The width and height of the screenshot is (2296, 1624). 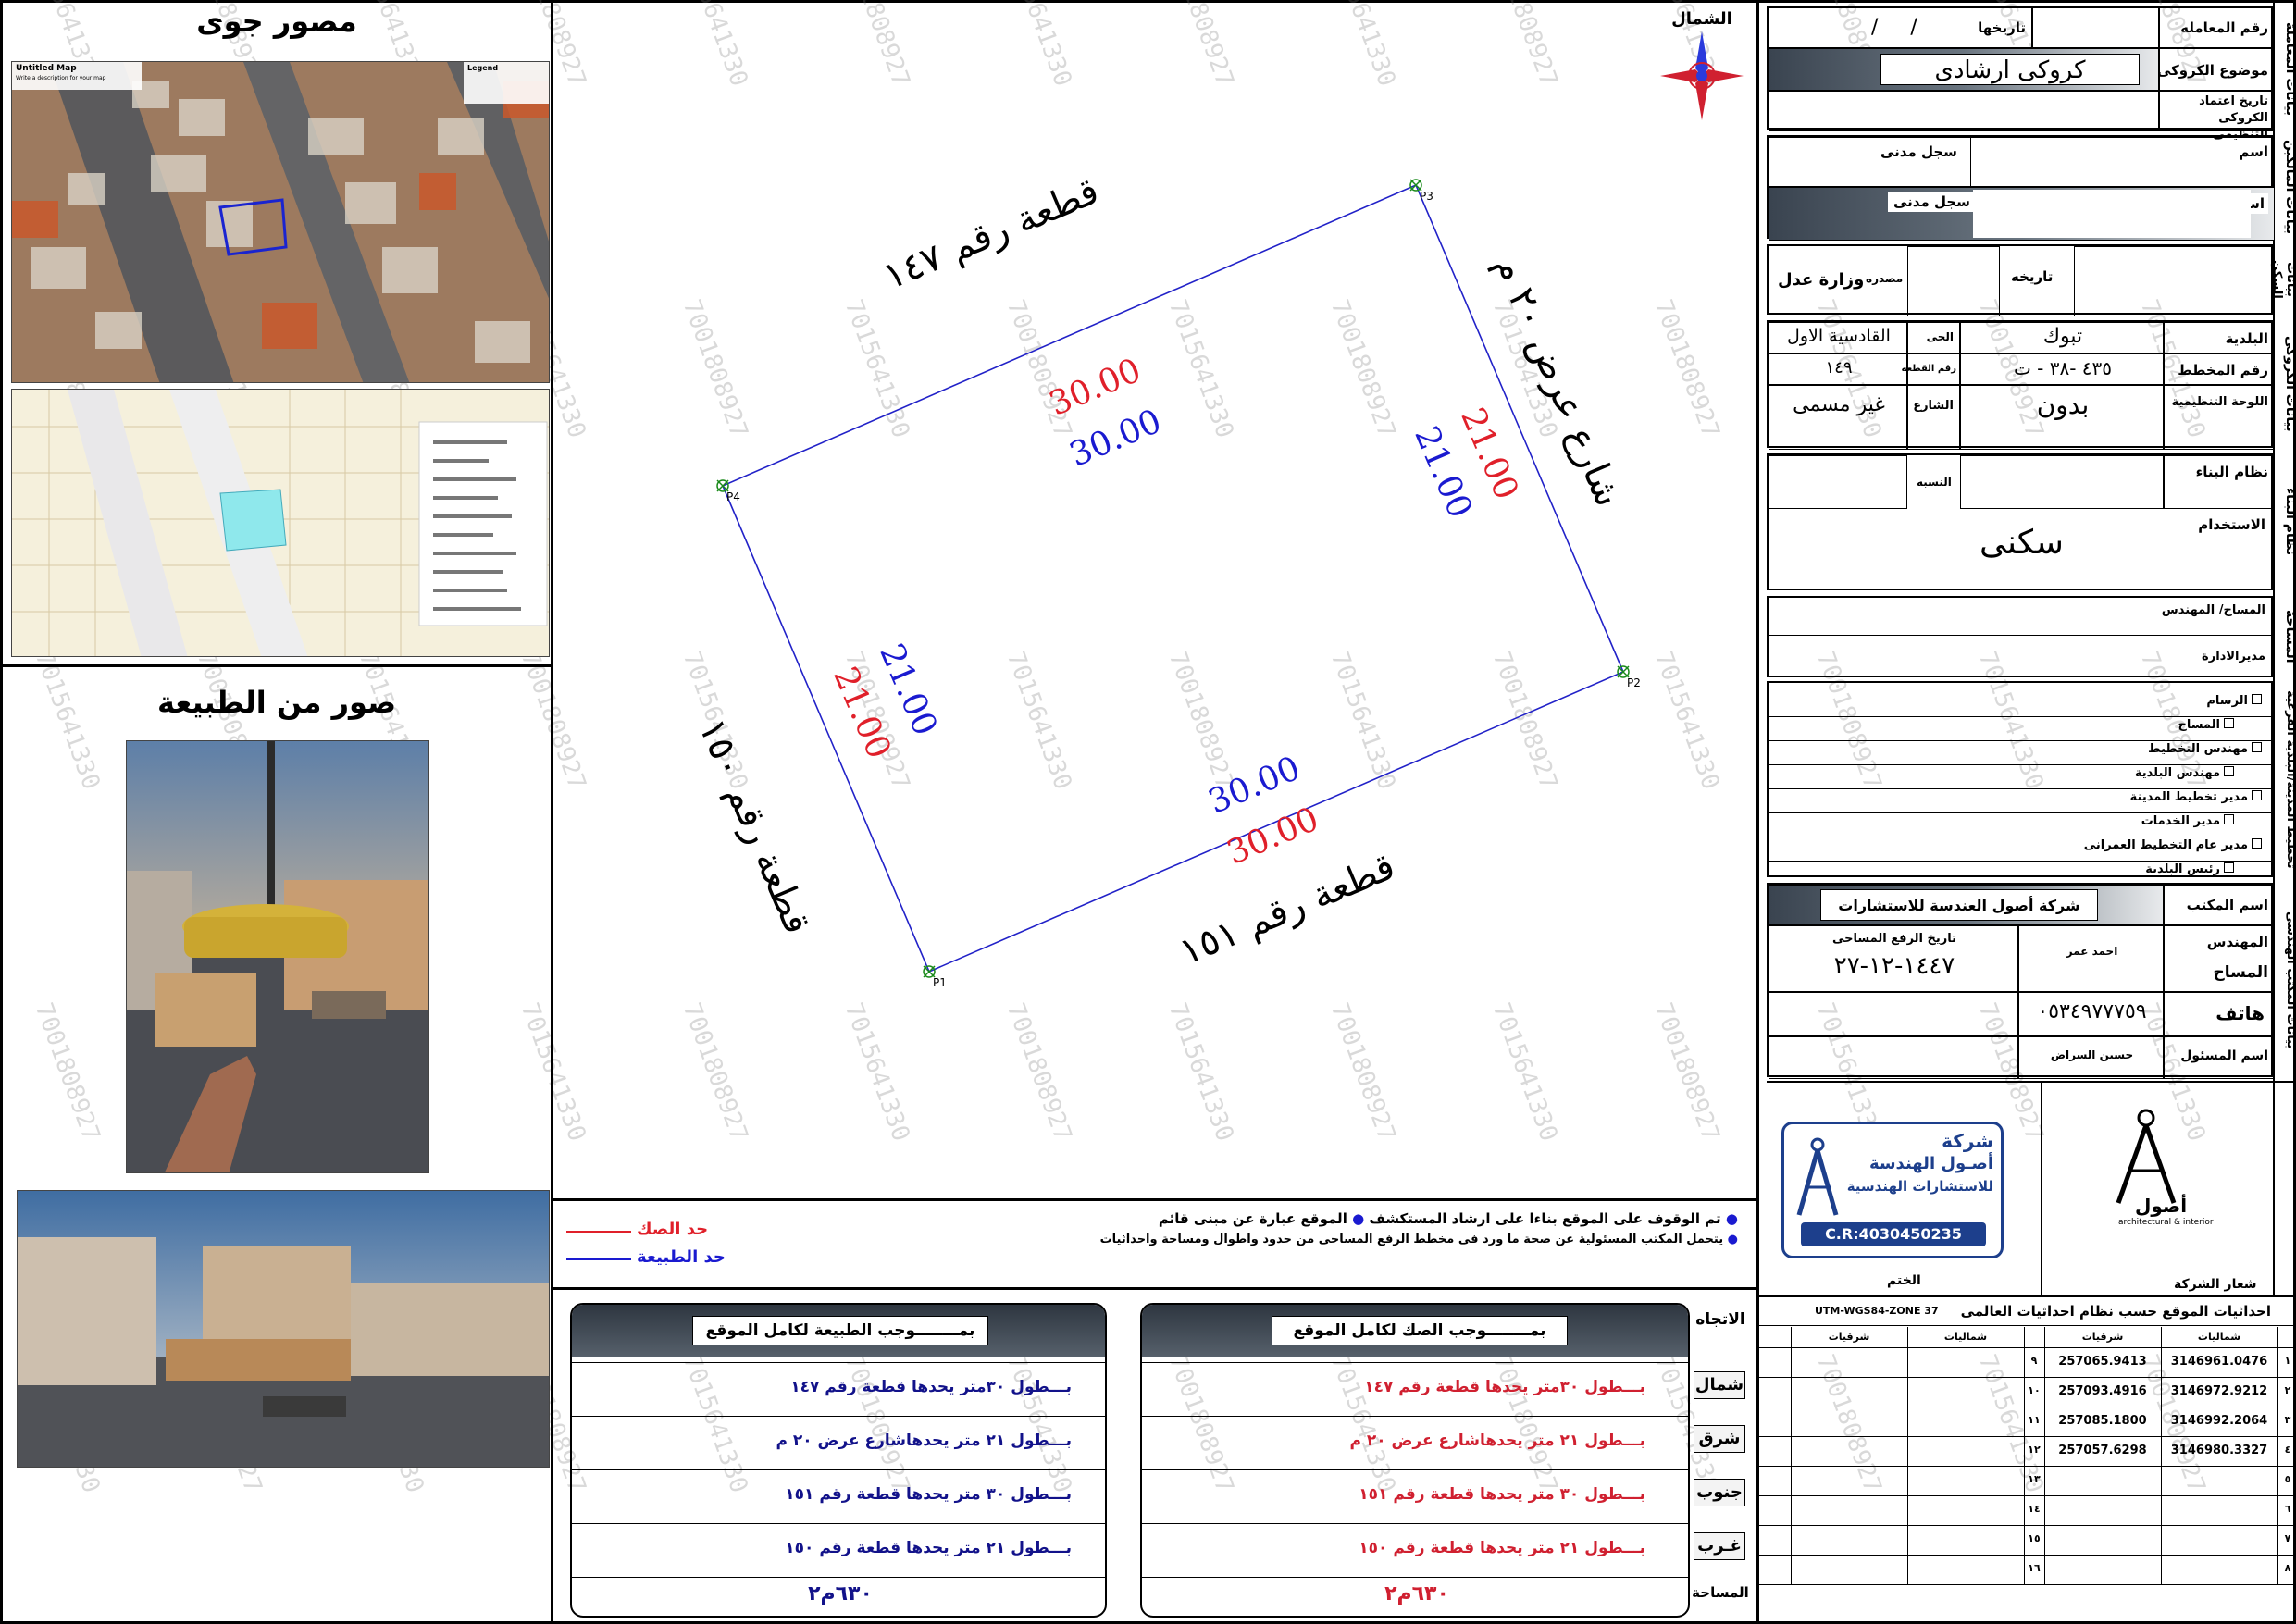 What do you see at coordinates (2287, 1538) in the screenshot?
I see `coords-serial-left: ٧` at bounding box center [2287, 1538].